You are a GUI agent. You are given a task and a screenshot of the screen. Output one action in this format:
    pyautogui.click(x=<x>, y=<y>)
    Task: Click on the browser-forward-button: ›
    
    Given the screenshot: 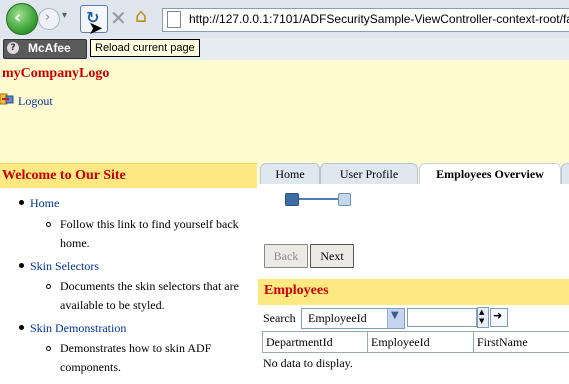 What is the action you would take?
    pyautogui.click(x=49, y=19)
    